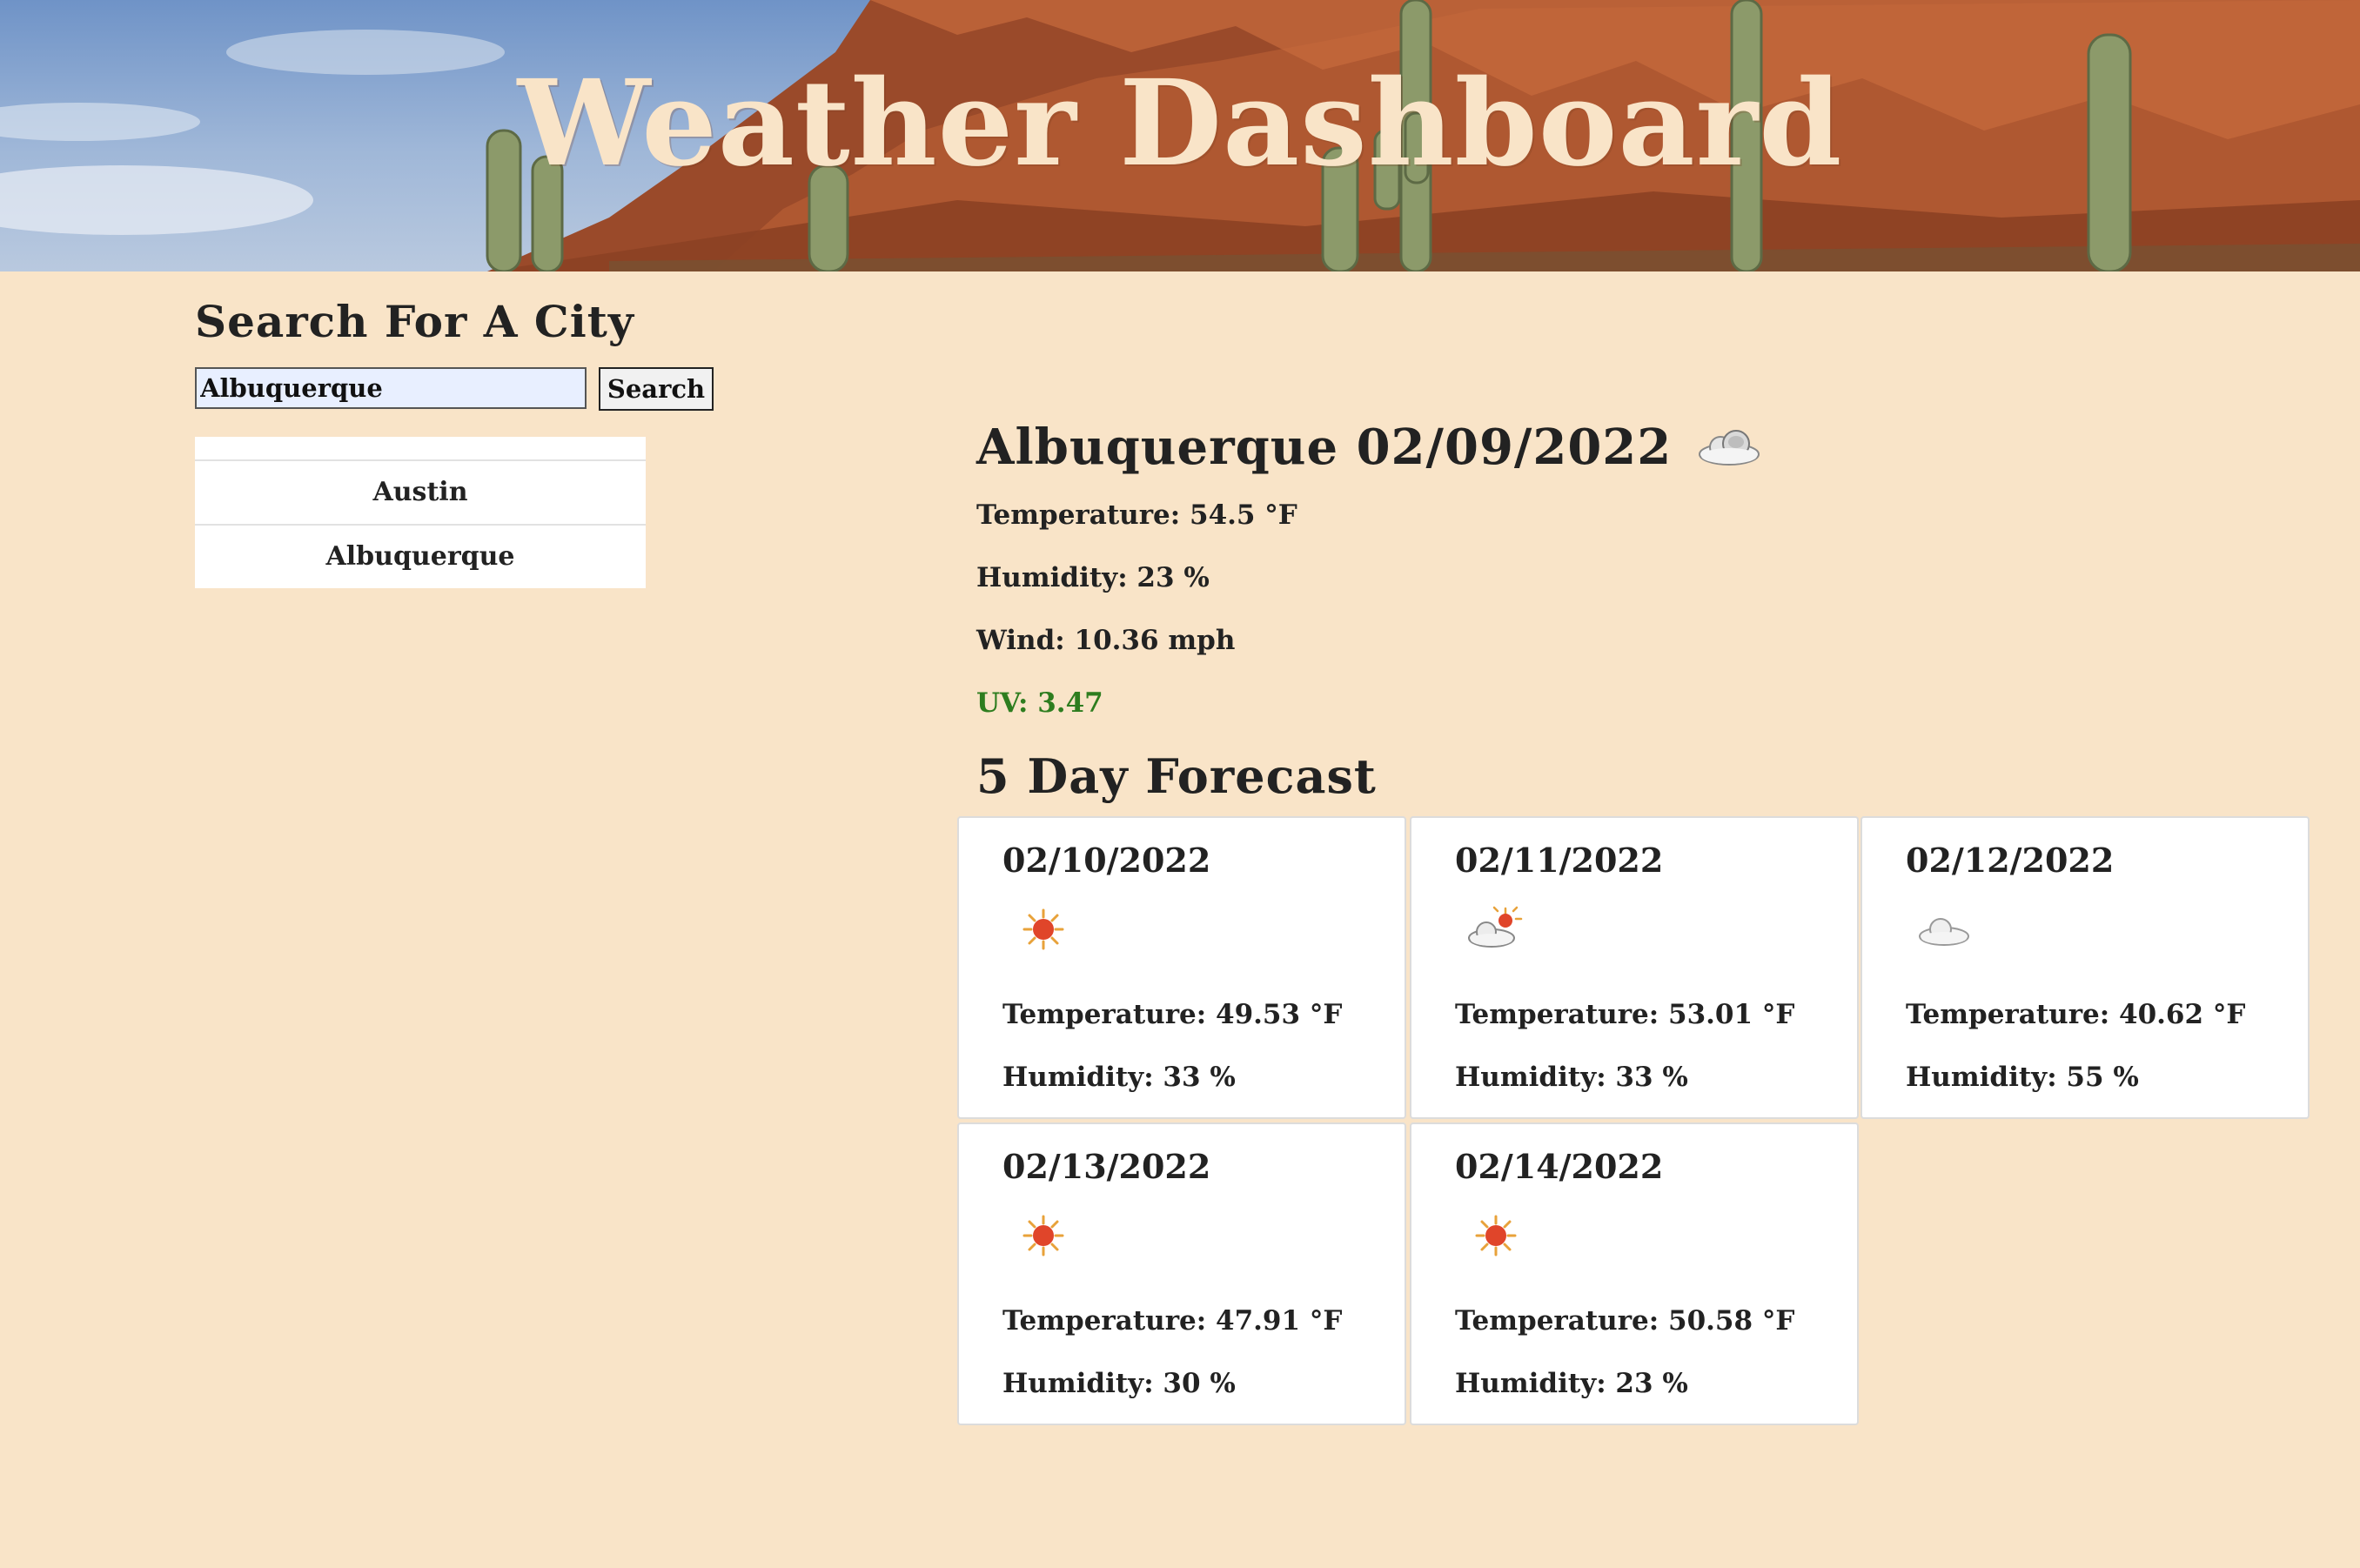 The height and width of the screenshot is (1568, 2360). What do you see at coordinates (1325, 448) in the screenshot?
I see `current-city-date: Albuquerque 02/09/2022` at bounding box center [1325, 448].